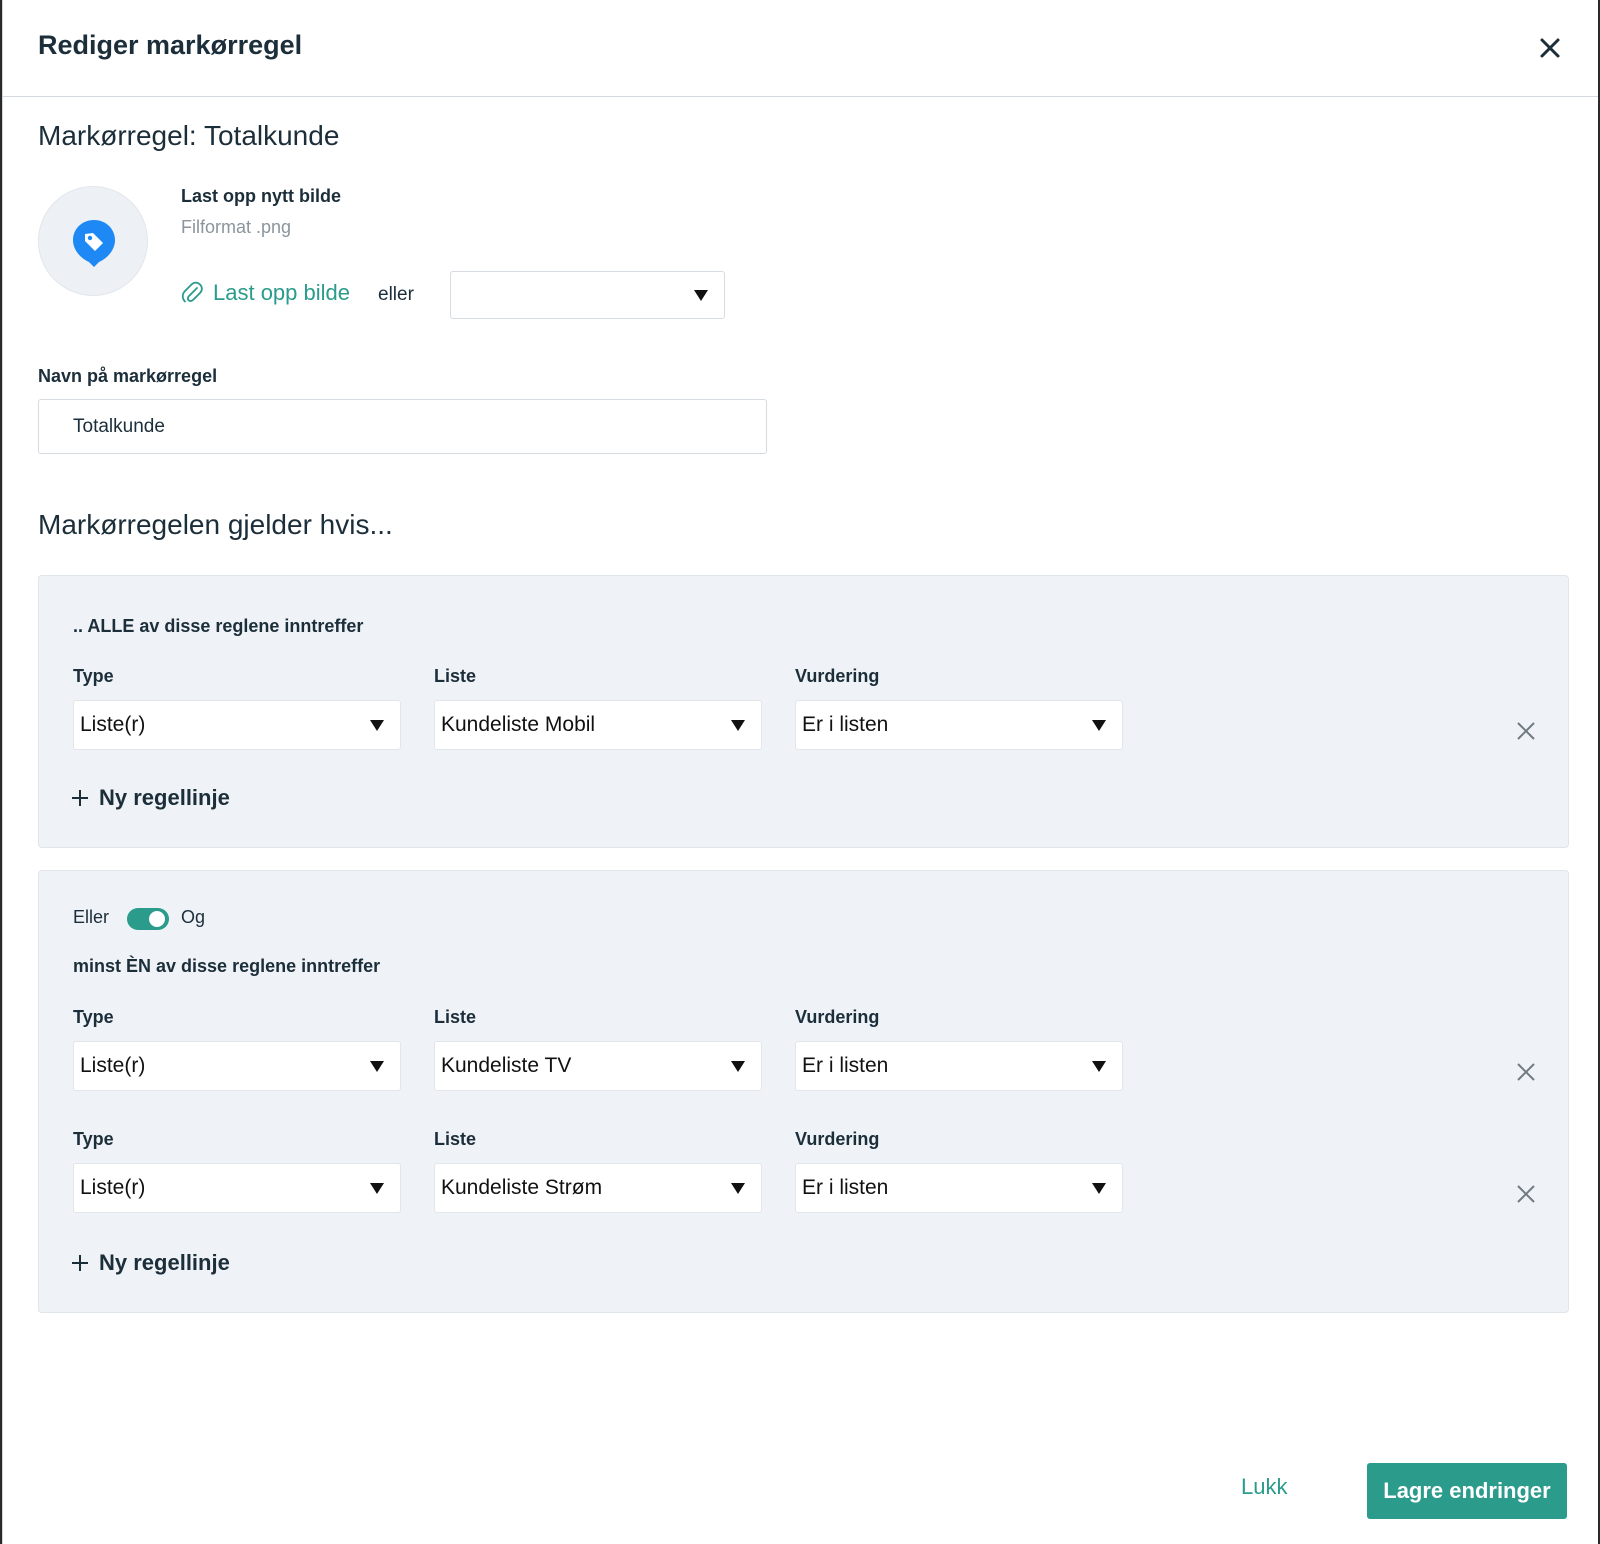 Image resolution: width=1600 pixels, height=1544 pixels. What do you see at coordinates (1467, 1491) in the screenshot?
I see `save-changes-button: Lagre endringer` at bounding box center [1467, 1491].